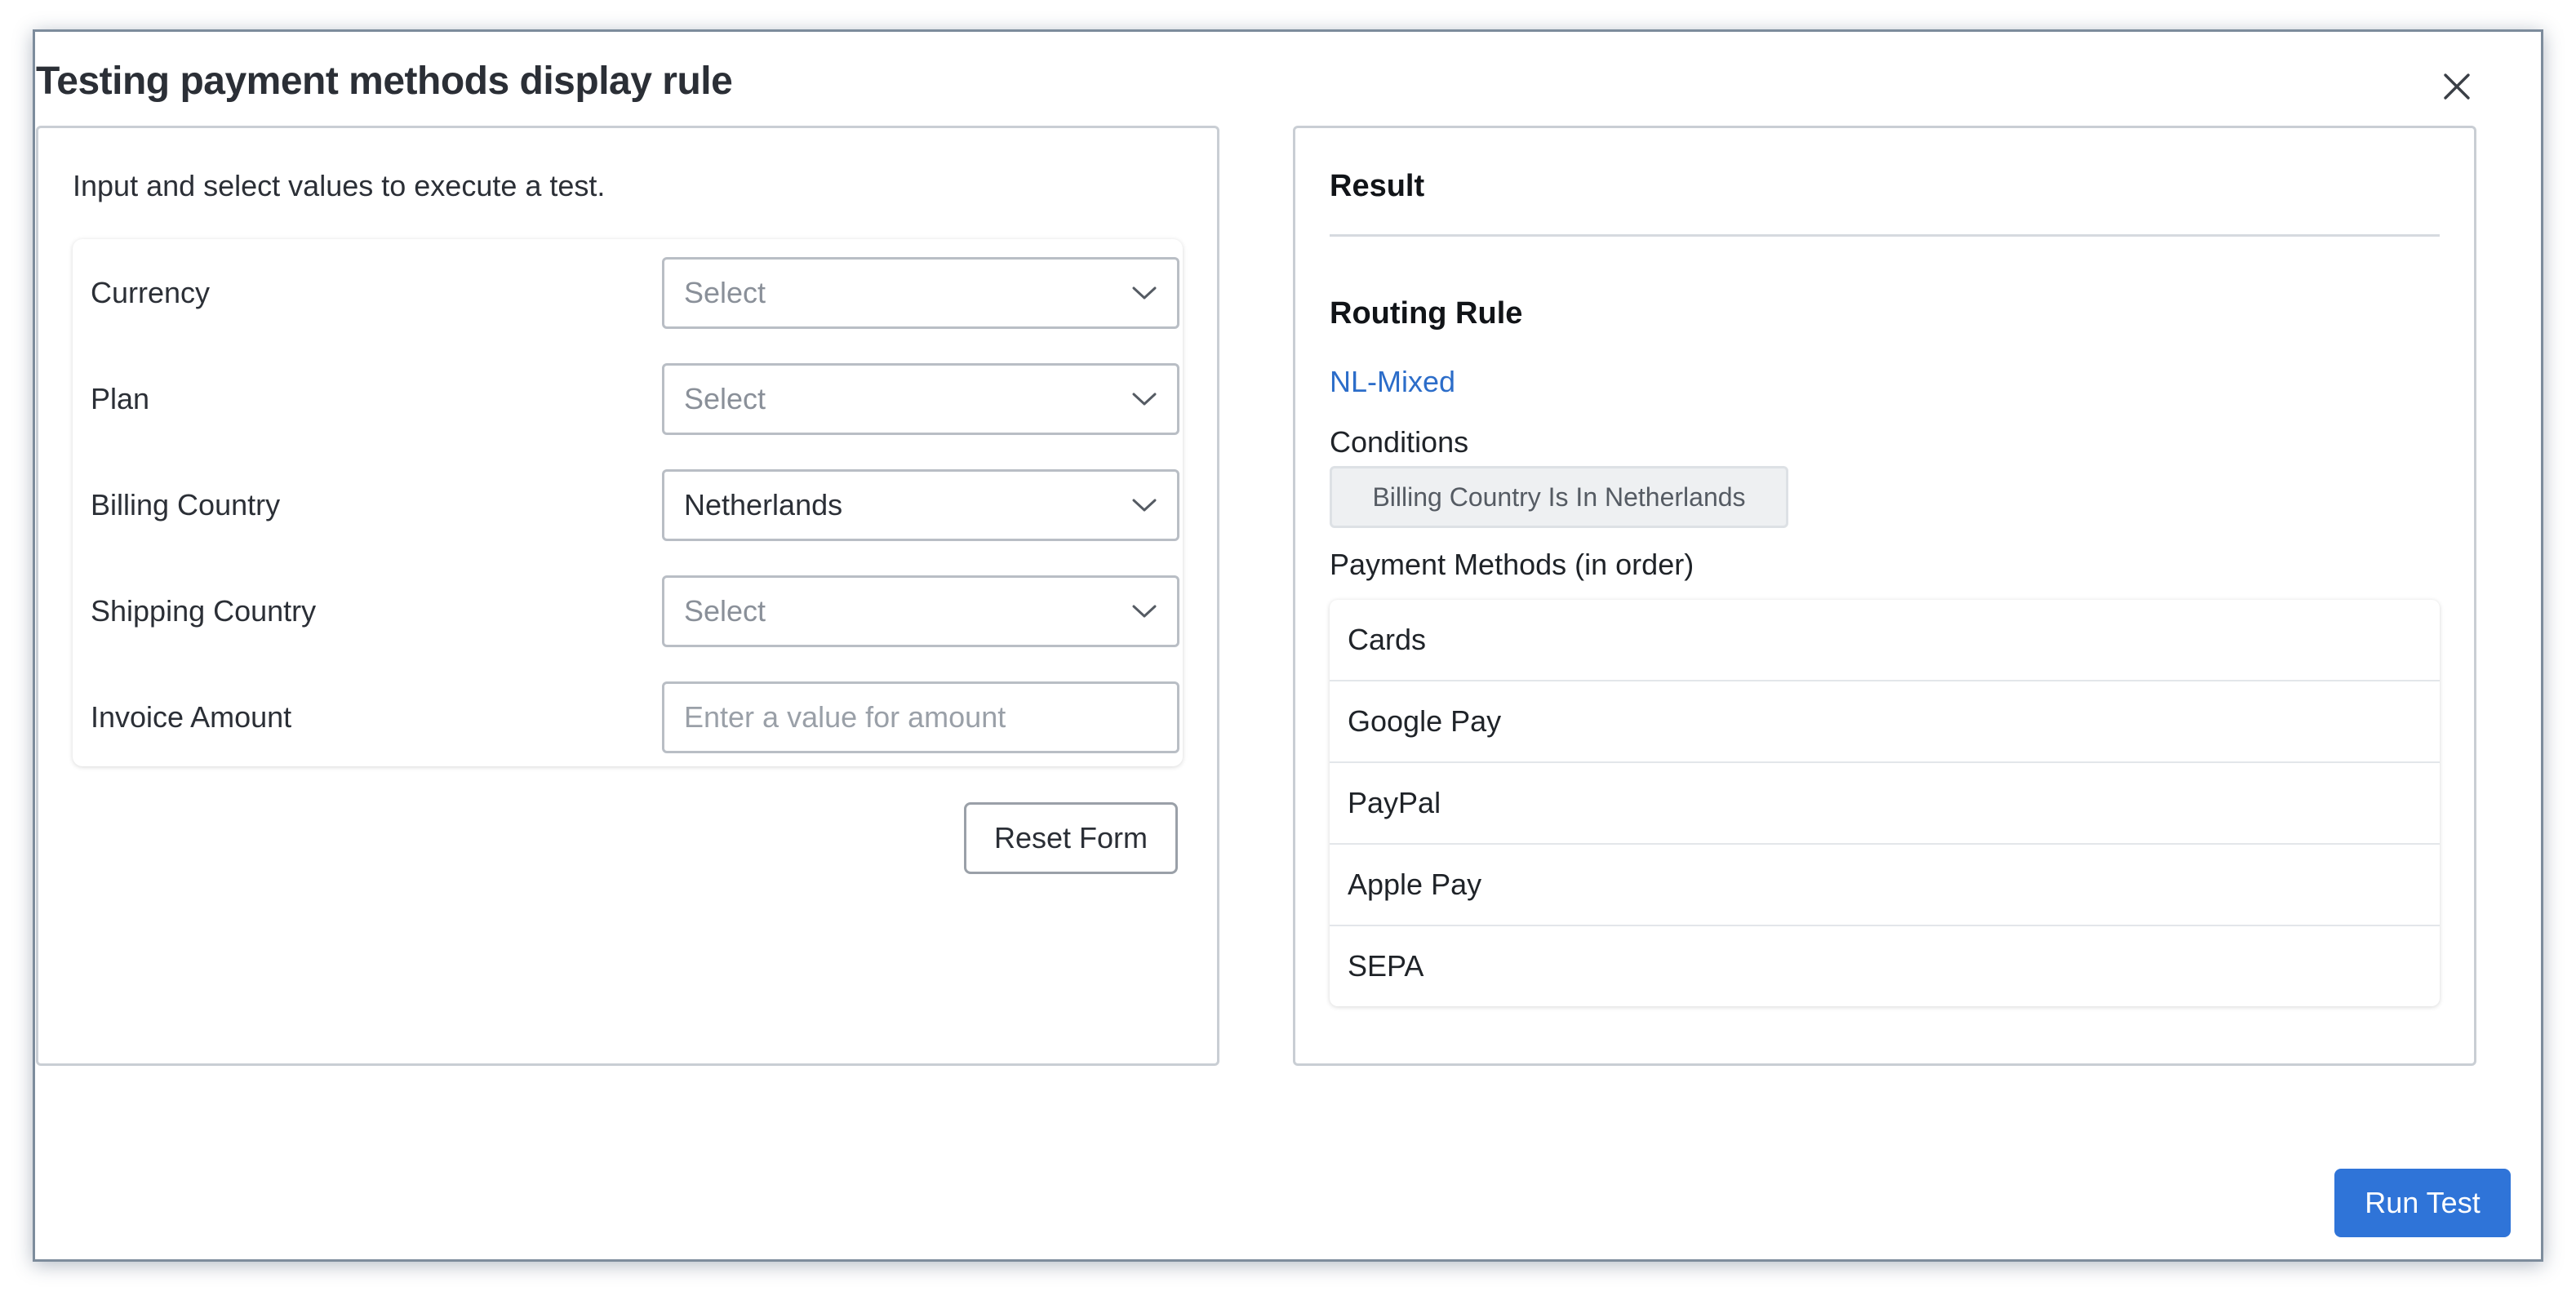  Describe the element at coordinates (1071, 838) in the screenshot. I see `reset-form-button: Reset Form` at that location.